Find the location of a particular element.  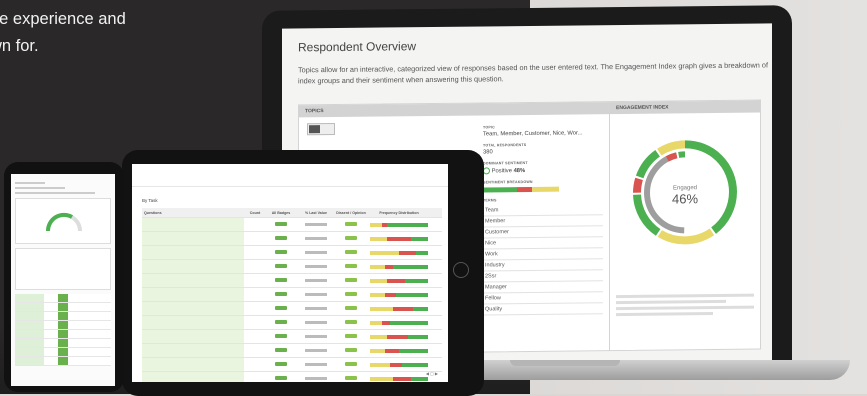

col-header: Frequency Distribution is located at coordinates (399, 213).